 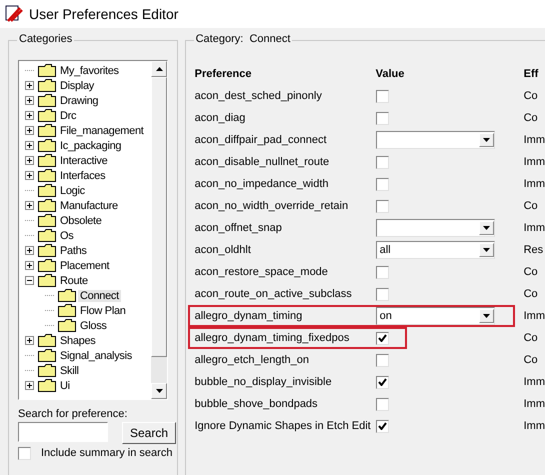 What do you see at coordinates (65, 386) in the screenshot?
I see `tree-item: Ui` at bounding box center [65, 386].